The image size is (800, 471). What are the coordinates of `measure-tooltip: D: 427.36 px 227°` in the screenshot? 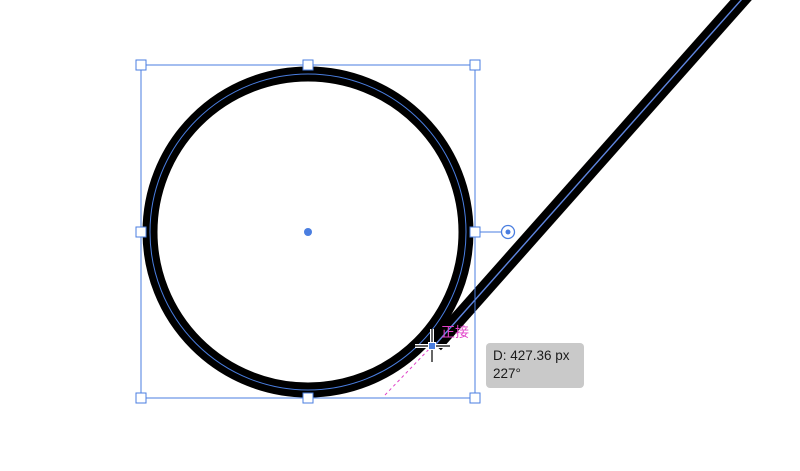 It's located at (535, 365).